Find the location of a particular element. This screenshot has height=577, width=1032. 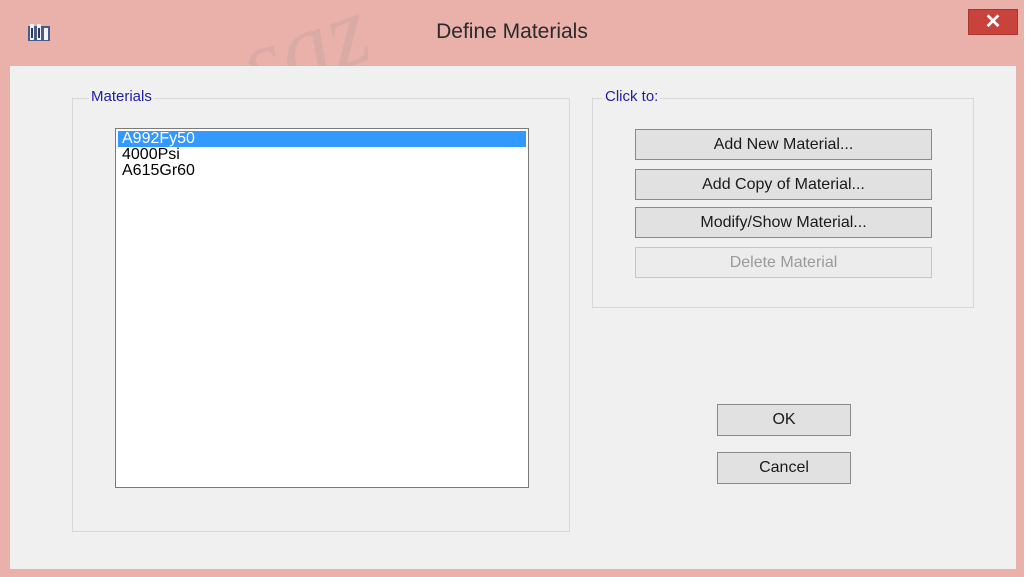

cancel-button: Cancel is located at coordinates (784, 468).